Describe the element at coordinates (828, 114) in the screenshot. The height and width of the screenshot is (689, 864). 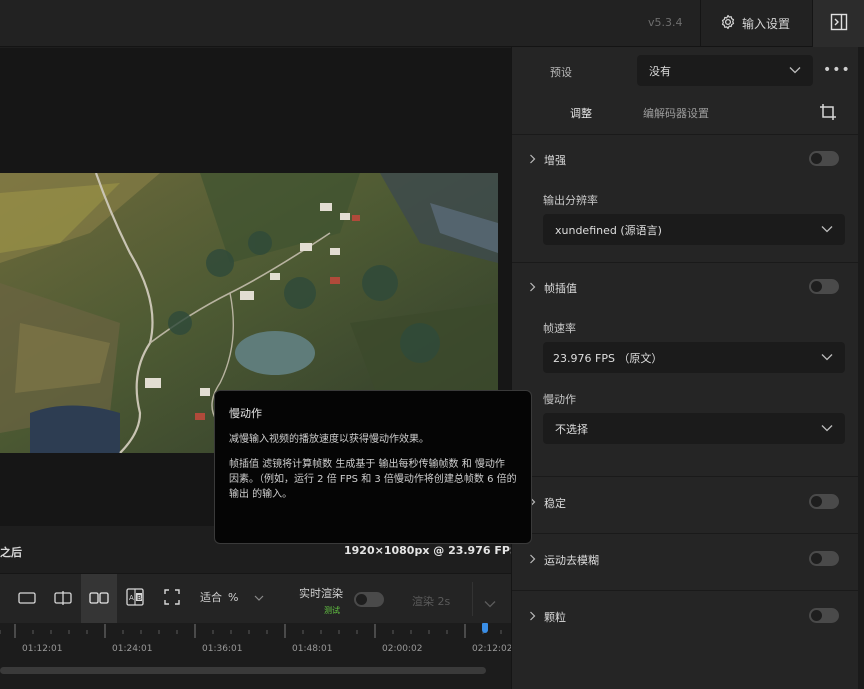
I see `crop-icon` at that location.